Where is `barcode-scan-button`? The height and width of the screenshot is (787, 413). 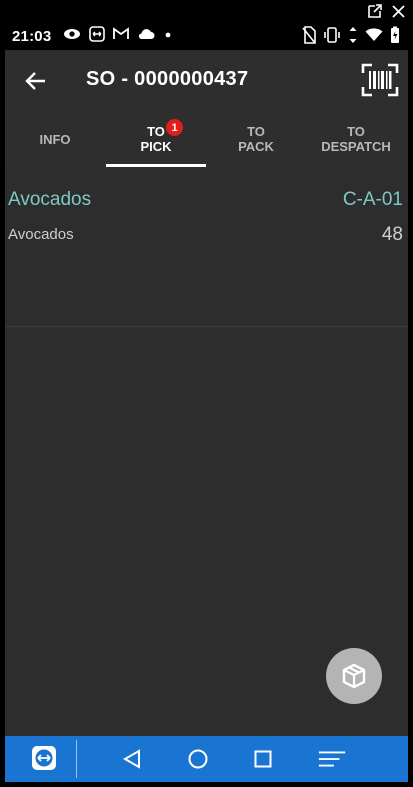
barcode-scan-button is located at coordinates (380, 80).